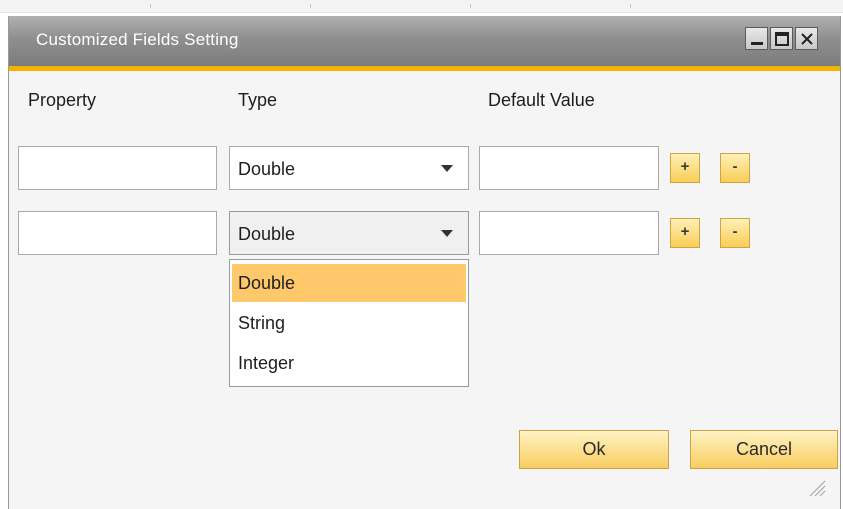  What do you see at coordinates (764, 449) in the screenshot?
I see `cancel-button: Cancel` at bounding box center [764, 449].